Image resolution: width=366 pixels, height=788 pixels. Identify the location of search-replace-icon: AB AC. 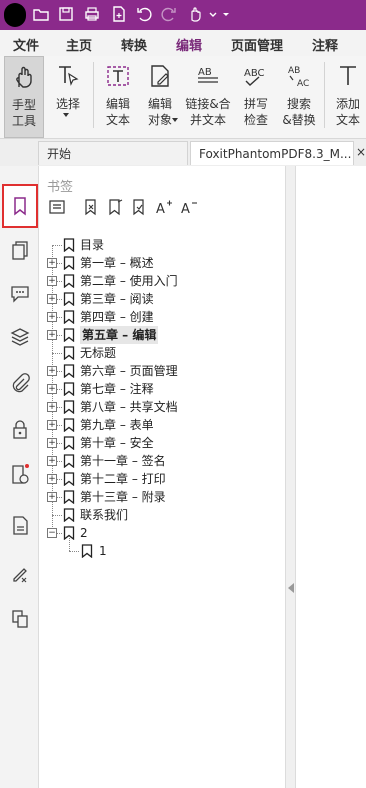
(299, 76).